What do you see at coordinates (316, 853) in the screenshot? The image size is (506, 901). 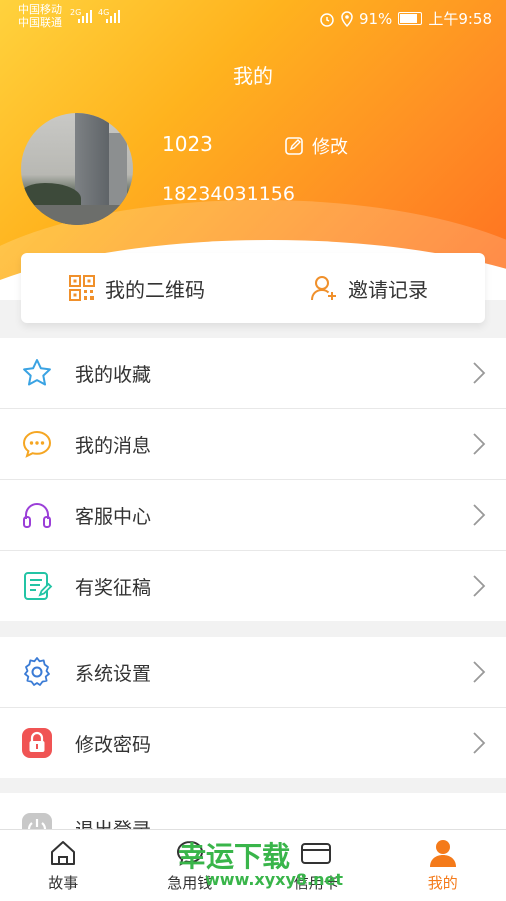 I see `credit-card-icon` at bounding box center [316, 853].